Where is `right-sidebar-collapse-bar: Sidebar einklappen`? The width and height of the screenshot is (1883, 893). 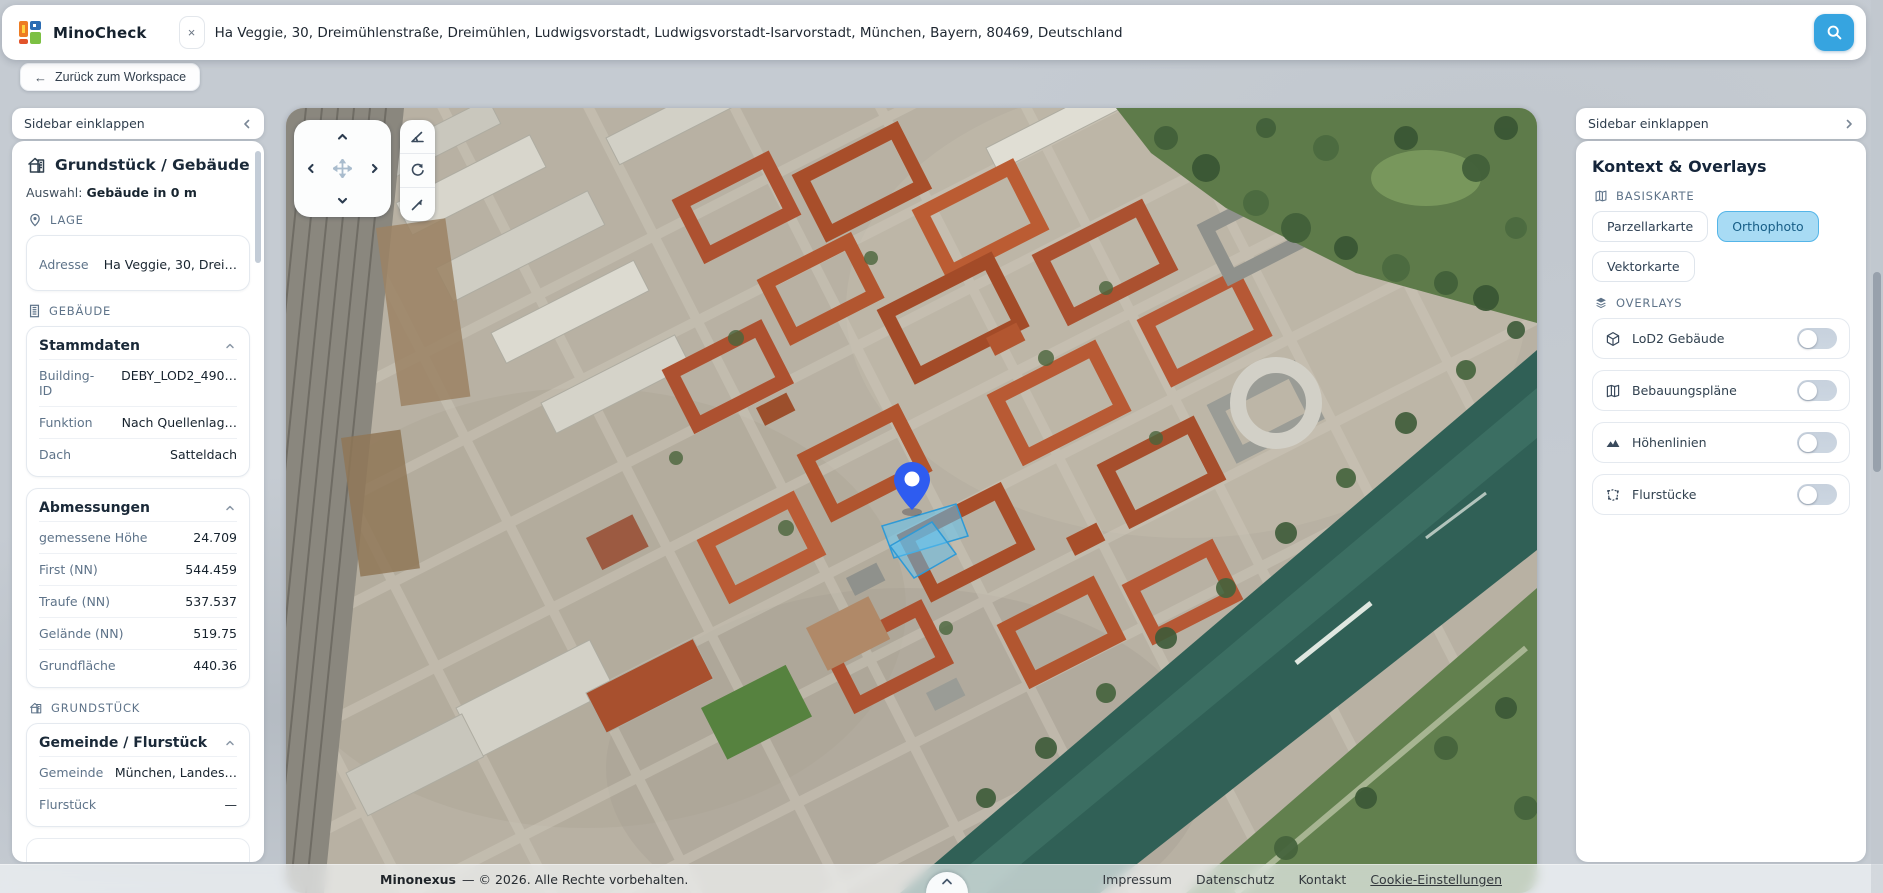
right-sidebar-collapse-bar: Sidebar einklappen is located at coordinates (1721, 123).